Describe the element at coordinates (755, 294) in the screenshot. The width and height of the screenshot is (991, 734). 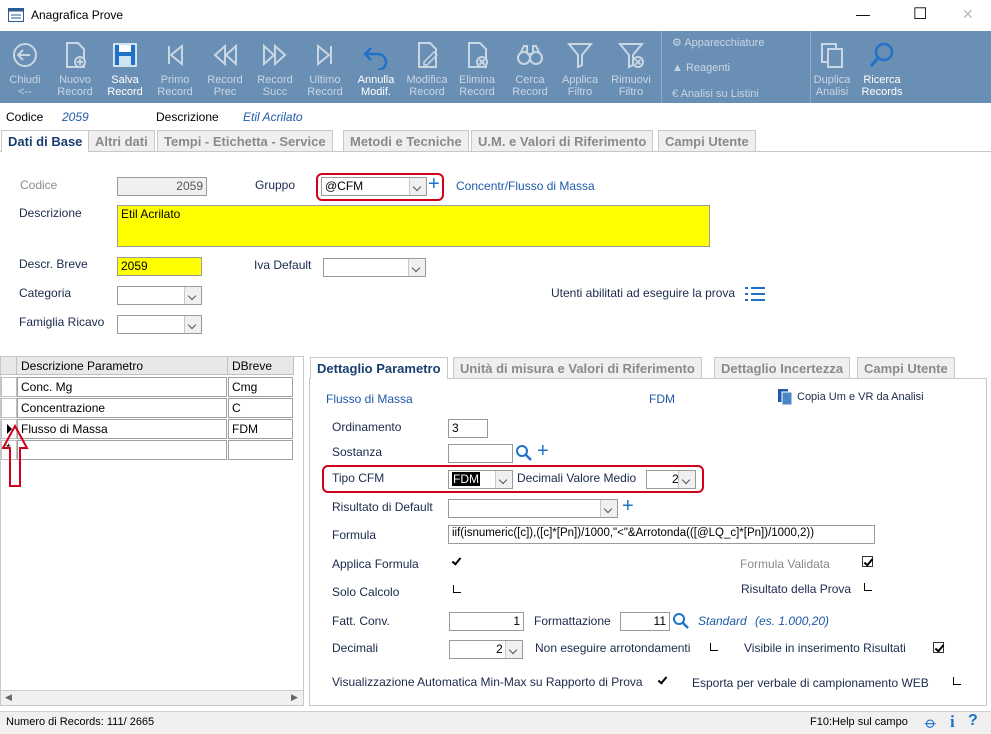
I see `list-icon` at that location.